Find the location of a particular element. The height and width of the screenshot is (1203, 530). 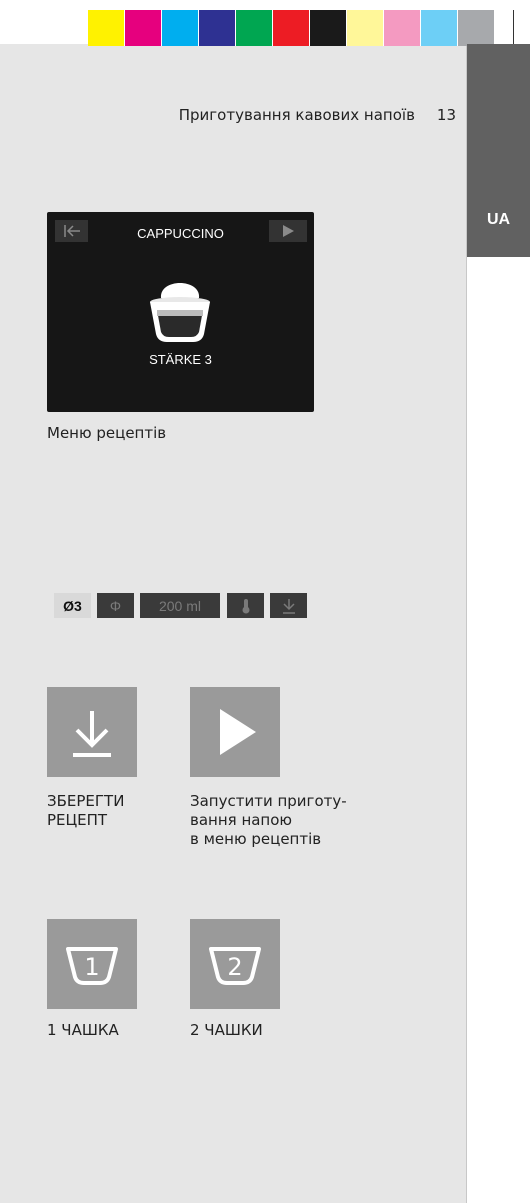

thermometer-icon is located at coordinates (245, 605).